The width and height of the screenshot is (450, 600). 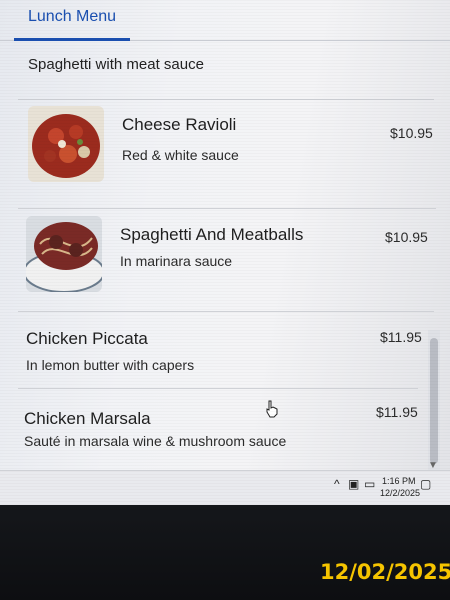 What do you see at coordinates (369, 484) in the screenshot?
I see `display-icon: ▭` at bounding box center [369, 484].